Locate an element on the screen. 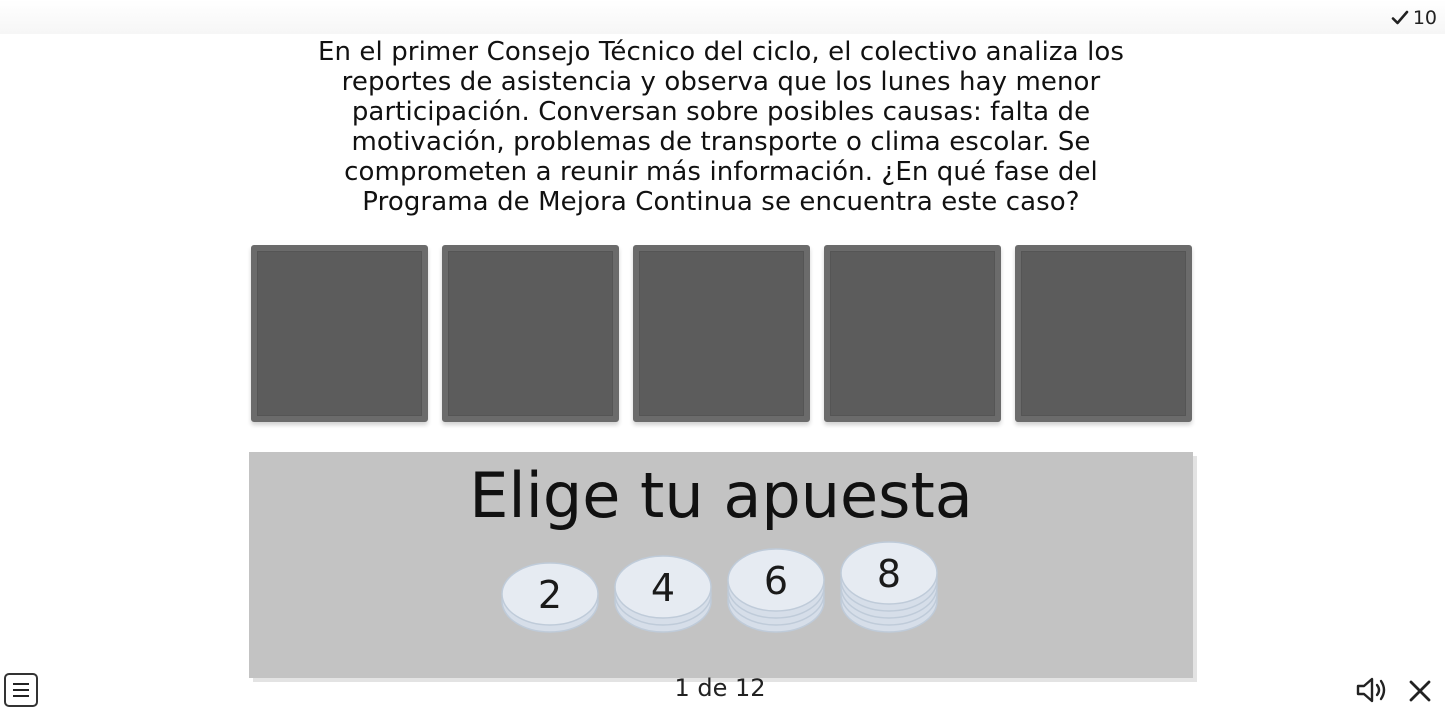 This screenshot has height=711, width=1445. chip-value-label: 2 is located at coordinates (550, 595).